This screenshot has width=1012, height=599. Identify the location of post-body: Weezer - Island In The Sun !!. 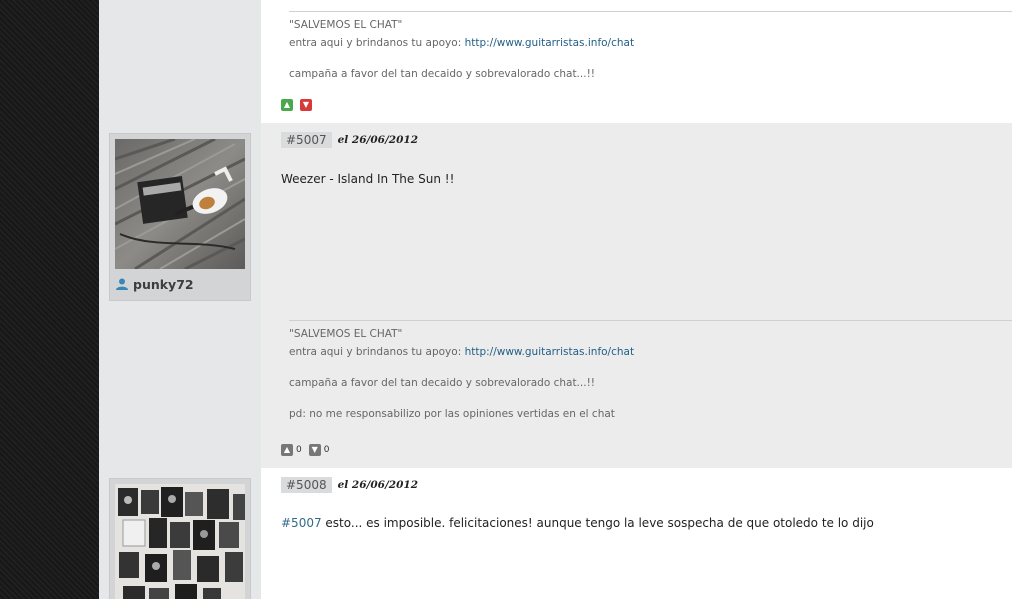
(368, 179).